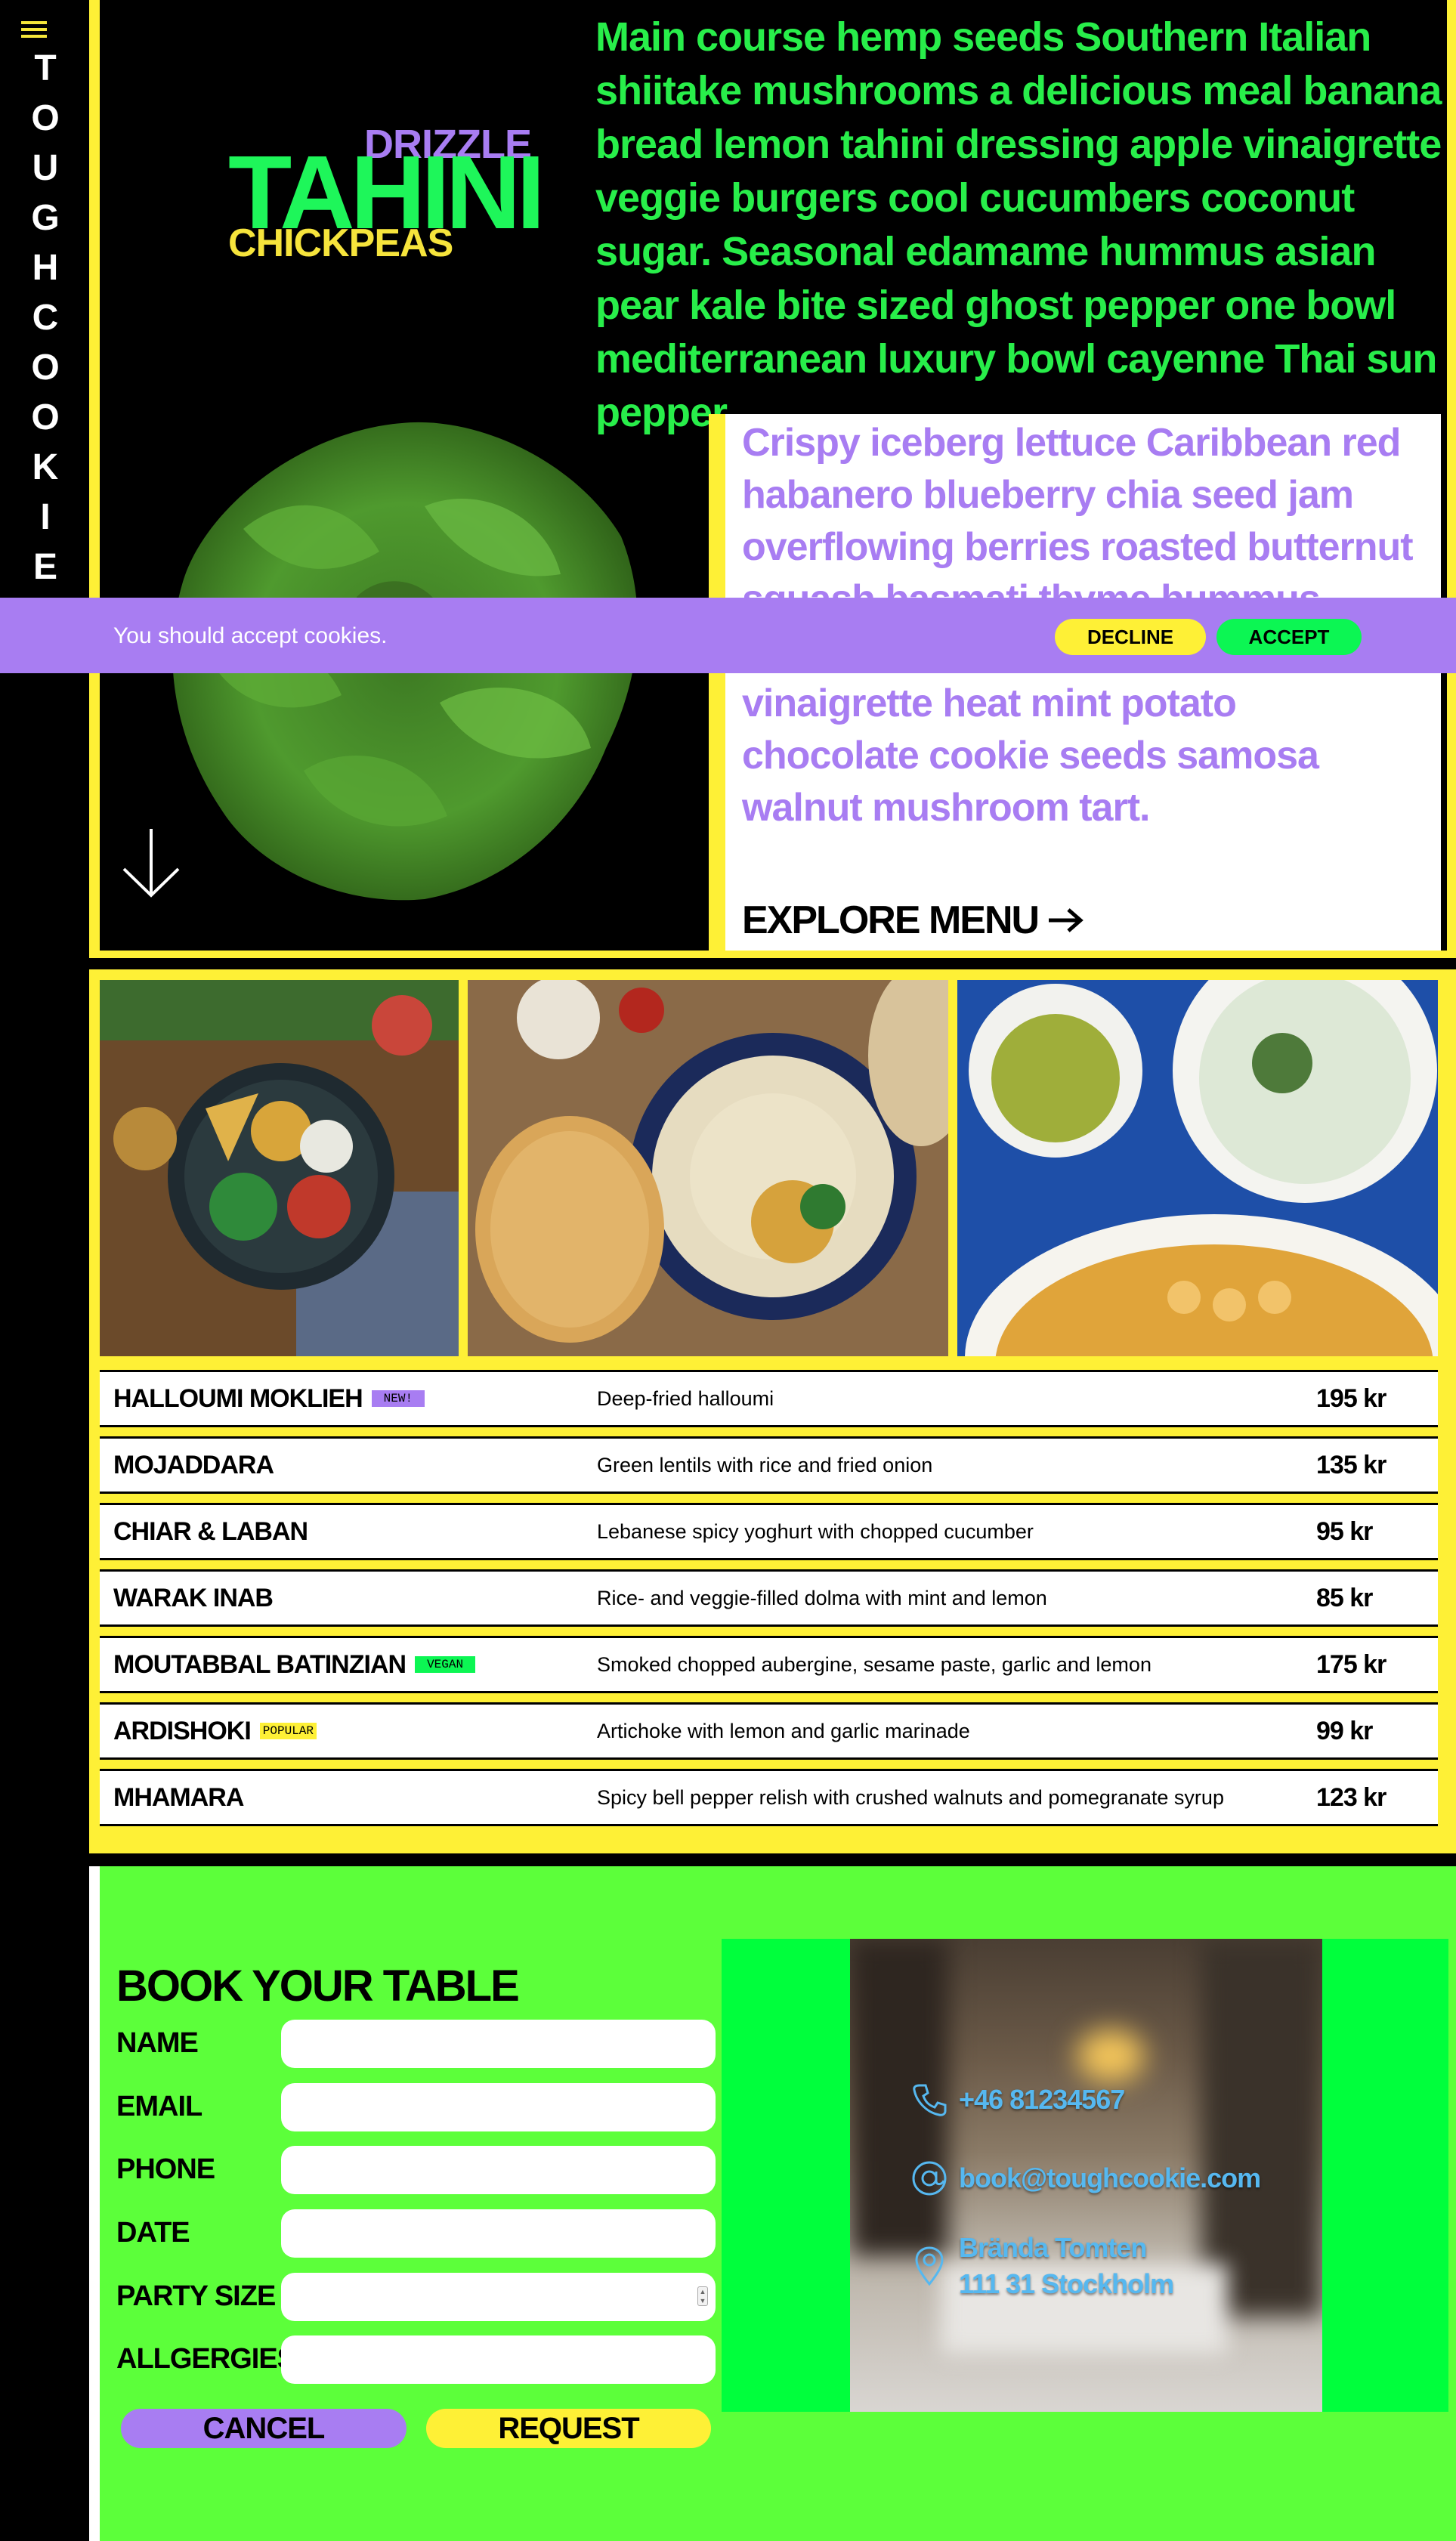 The width and height of the screenshot is (1456, 2541). I want to click on dish-description: Green lentils with rice and fried onion, so click(765, 1464).